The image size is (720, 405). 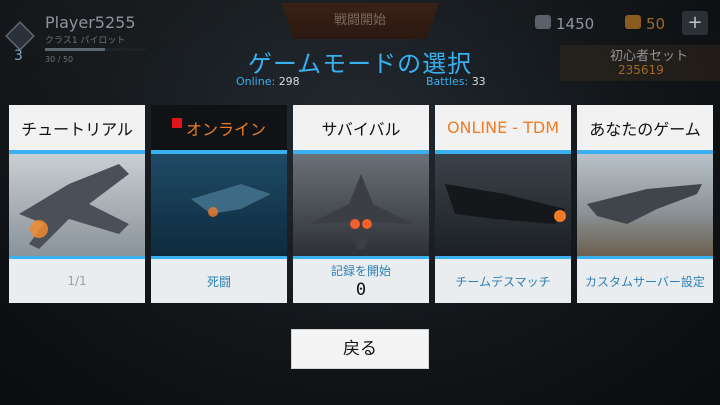 I want to click on mode-footer-text: 死闘, so click(x=218, y=281).